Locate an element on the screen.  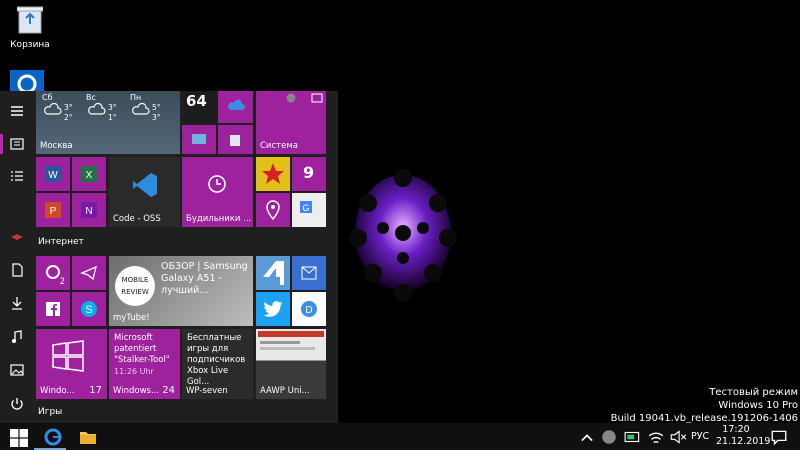
onenote-tile: N is located at coordinates (89, 210).